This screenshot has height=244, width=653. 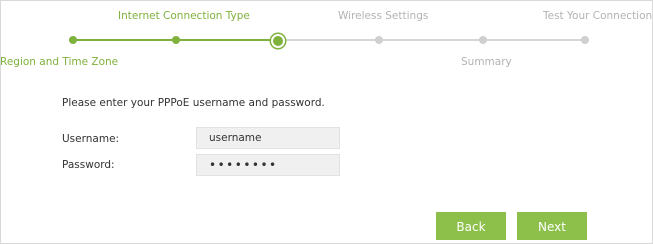 I want to click on username-label: Username:, so click(x=91, y=139).